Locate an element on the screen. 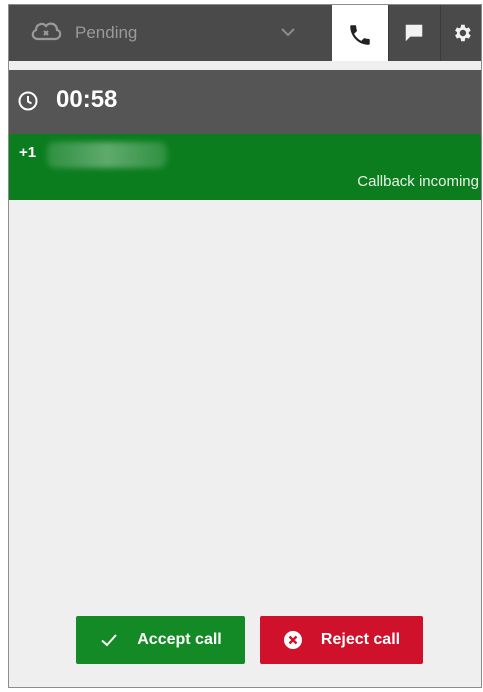 The height and width of the screenshot is (692, 483). tab-settings is located at coordinates (461, 33).